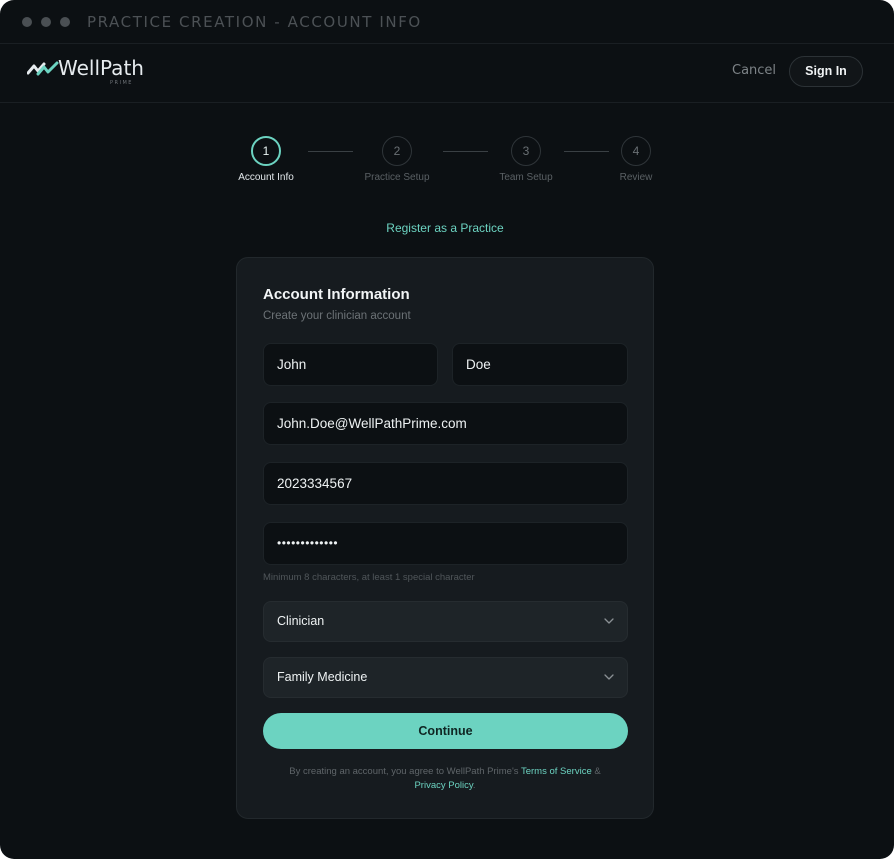  What do you see at coordinates (556, 771) in the screenshot?
I see `terms-of-service-link: Terms of Service` at bounding box center [556, 771].